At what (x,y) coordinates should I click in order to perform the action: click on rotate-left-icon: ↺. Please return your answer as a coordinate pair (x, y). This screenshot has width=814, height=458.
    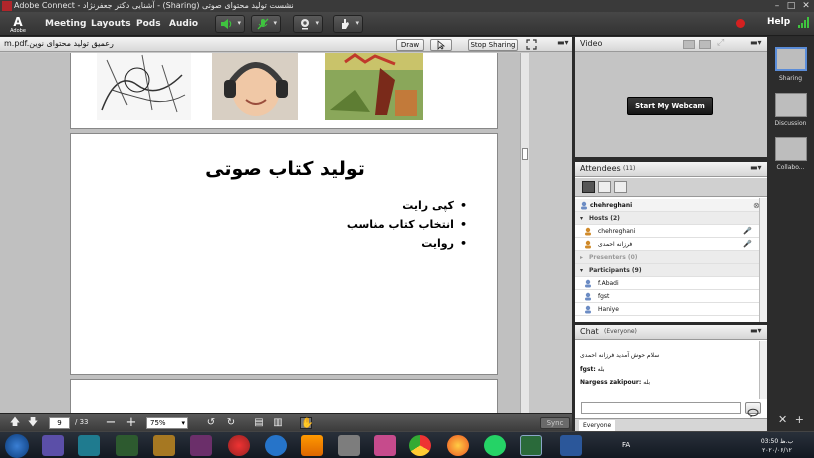
    Looking at the image, I should click on (211, 423).